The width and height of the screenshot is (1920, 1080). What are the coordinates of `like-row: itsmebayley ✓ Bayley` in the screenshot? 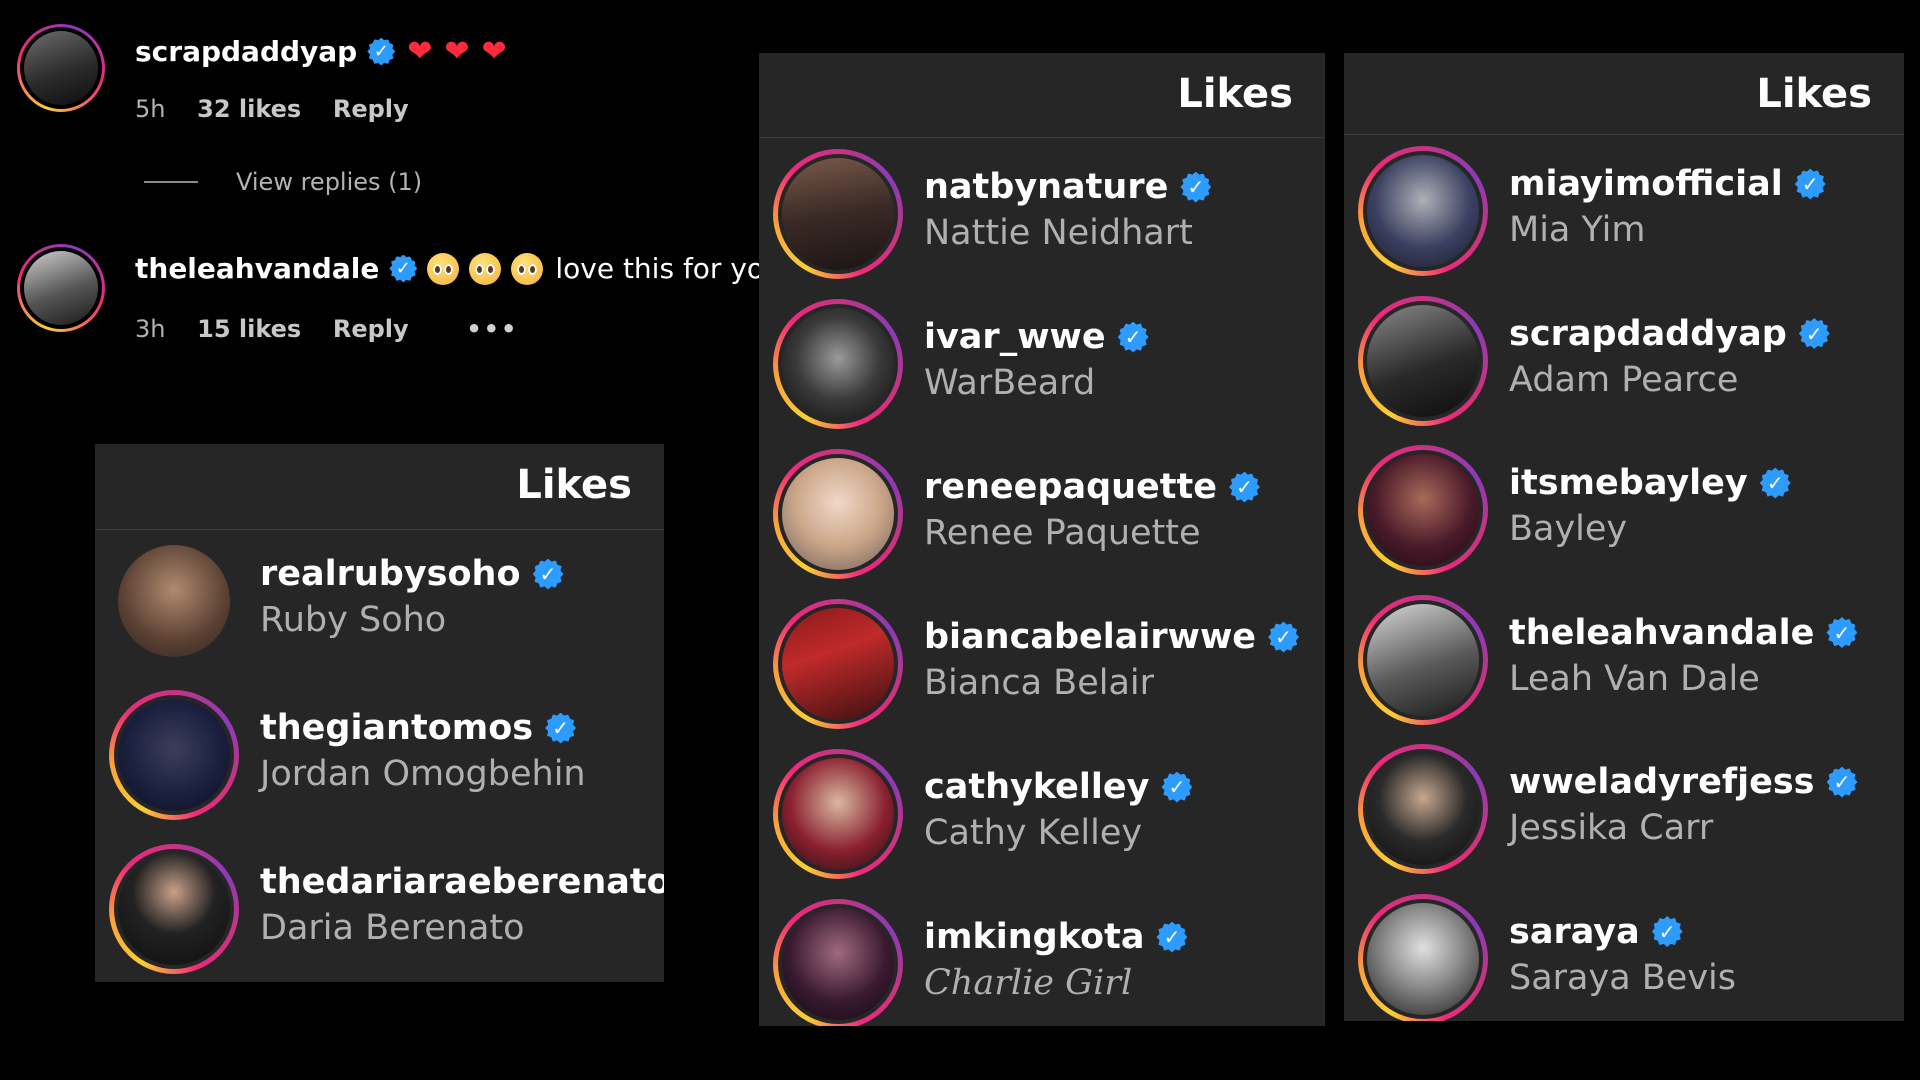 It's located at (1624, 510).